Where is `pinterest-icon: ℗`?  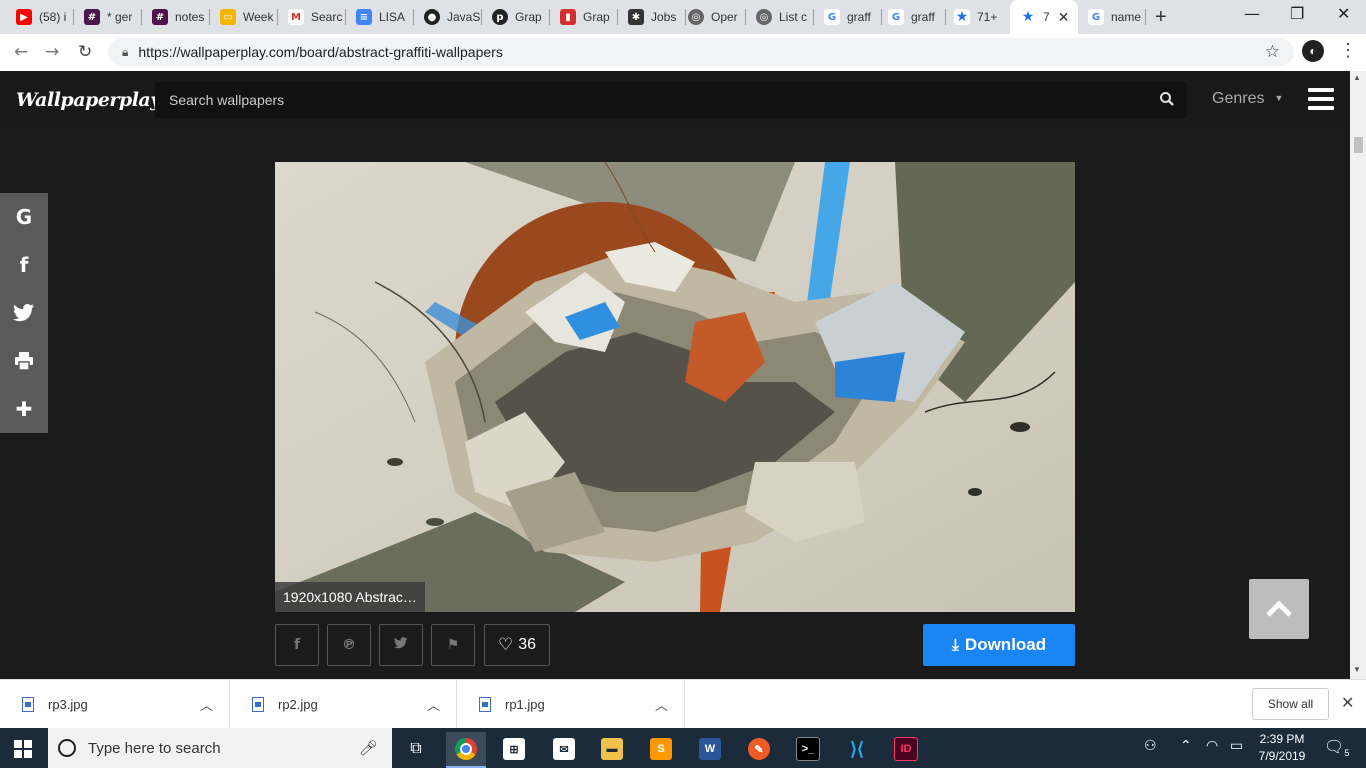
pinterest-icon: ℗ is located at coordinates (349, 645).